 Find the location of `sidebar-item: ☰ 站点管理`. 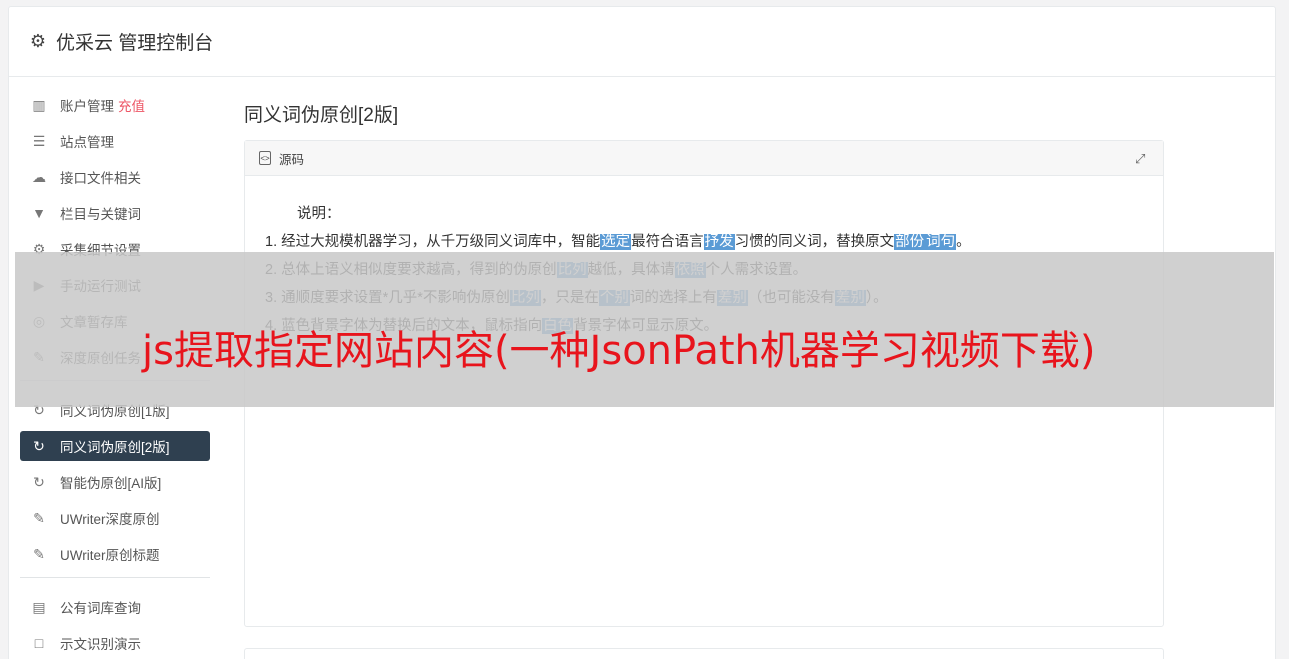

sidebar-item: ☰ 站点管理 is located at coordinates (115, 141).